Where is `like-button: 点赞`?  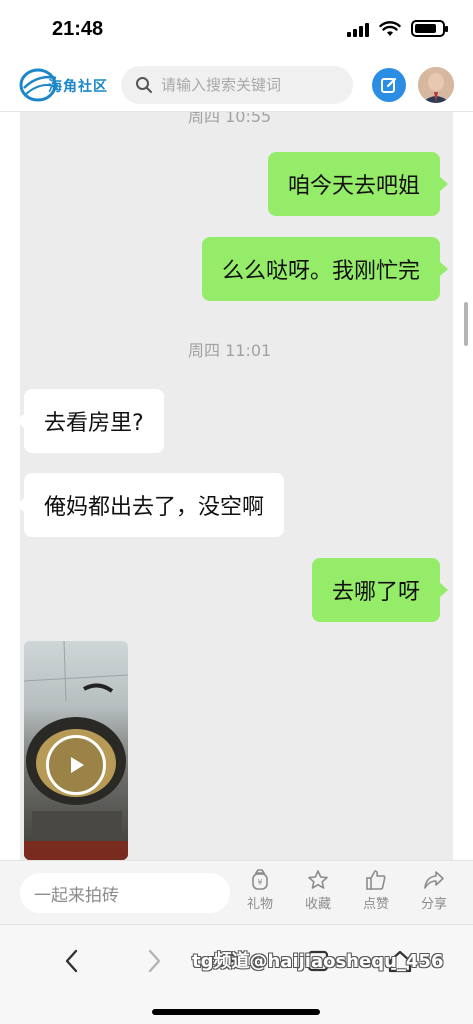
like-button: 点赞 is located at coordinates (376, 890).